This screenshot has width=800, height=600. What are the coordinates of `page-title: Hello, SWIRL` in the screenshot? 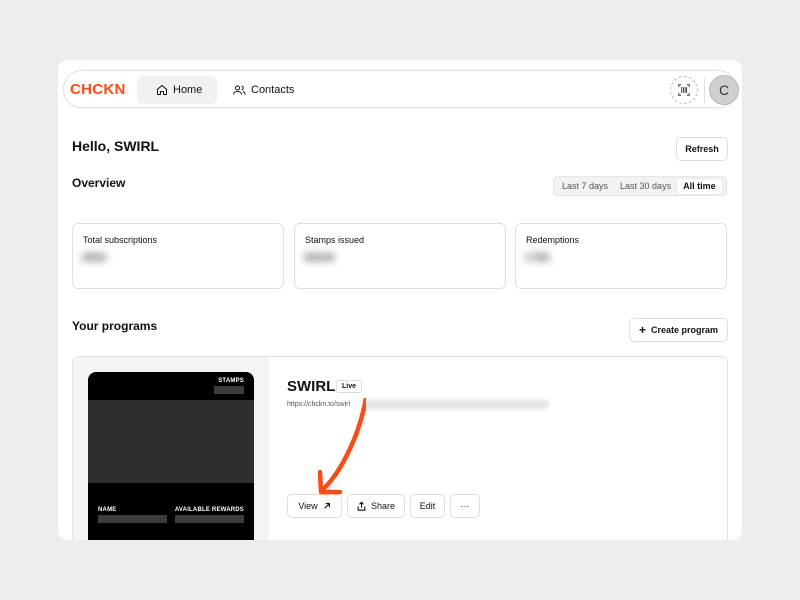 It's located at (116, 146).